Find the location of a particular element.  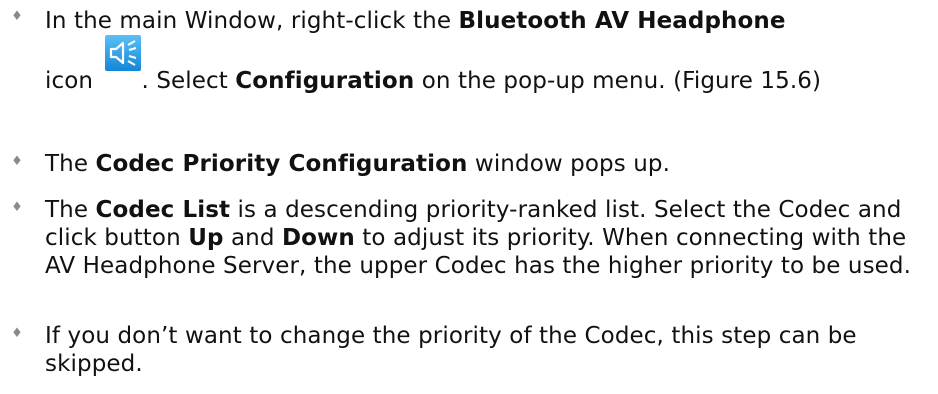

bold-term: Configuration is located at coordinates (325, 81).